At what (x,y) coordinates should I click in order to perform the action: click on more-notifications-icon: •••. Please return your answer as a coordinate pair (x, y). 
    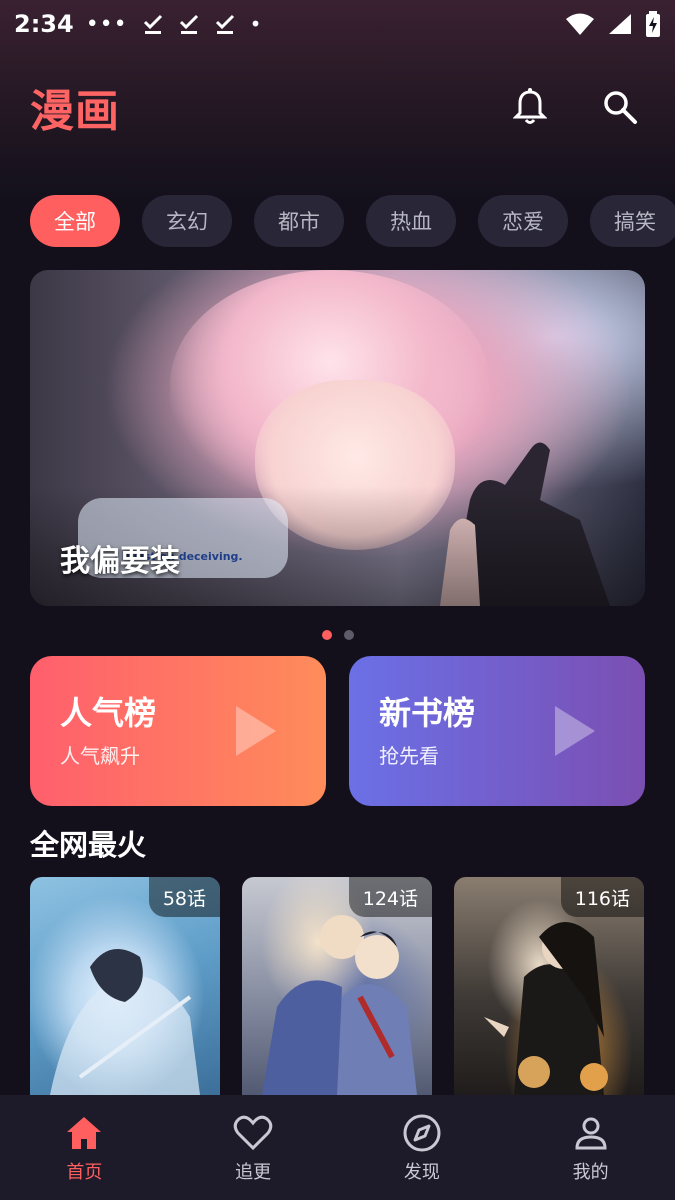
    Looking at the image, I should click on (106, 24).